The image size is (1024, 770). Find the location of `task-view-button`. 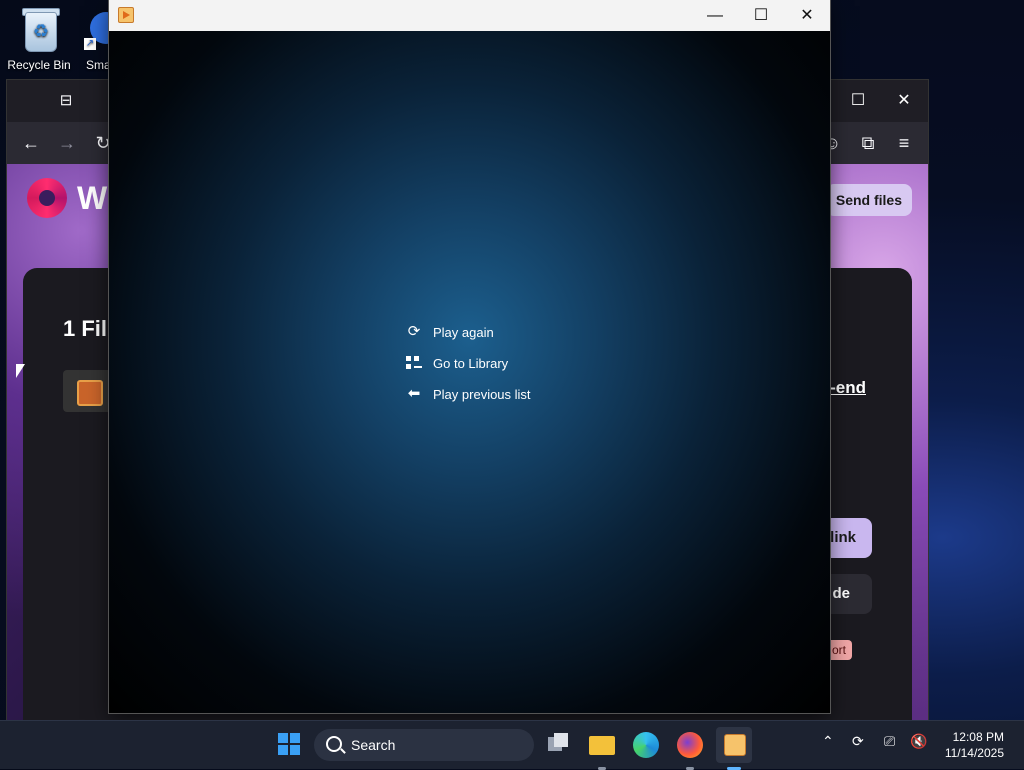

task-view-button is located at coordinates (558, 745).